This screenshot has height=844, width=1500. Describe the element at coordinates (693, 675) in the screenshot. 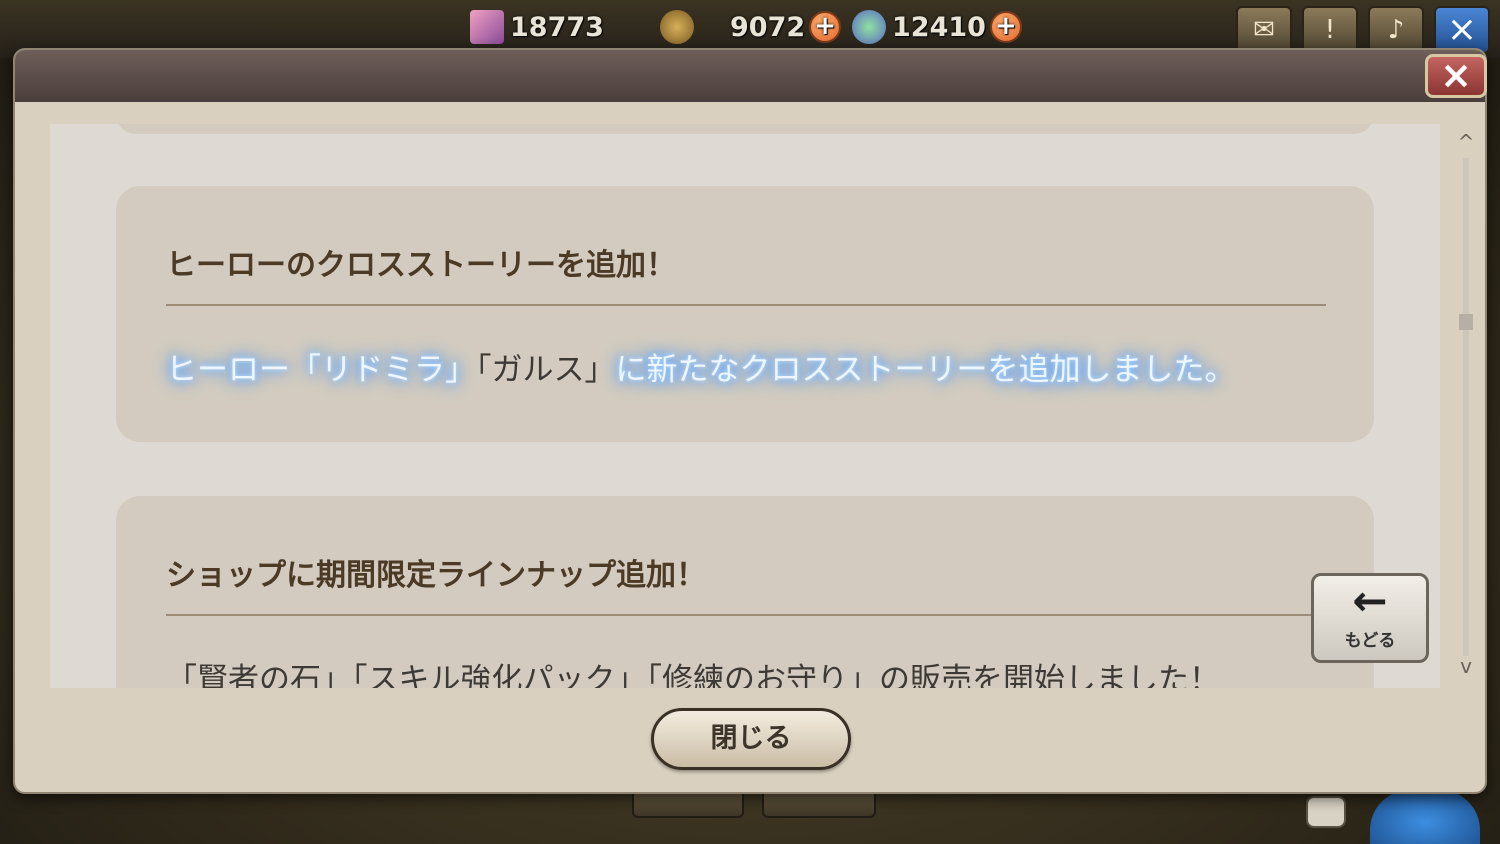

I see `news-body: 「賢者の石」「スキル強化パック」「修練のお守り」の販売を開始しました！` at that location.